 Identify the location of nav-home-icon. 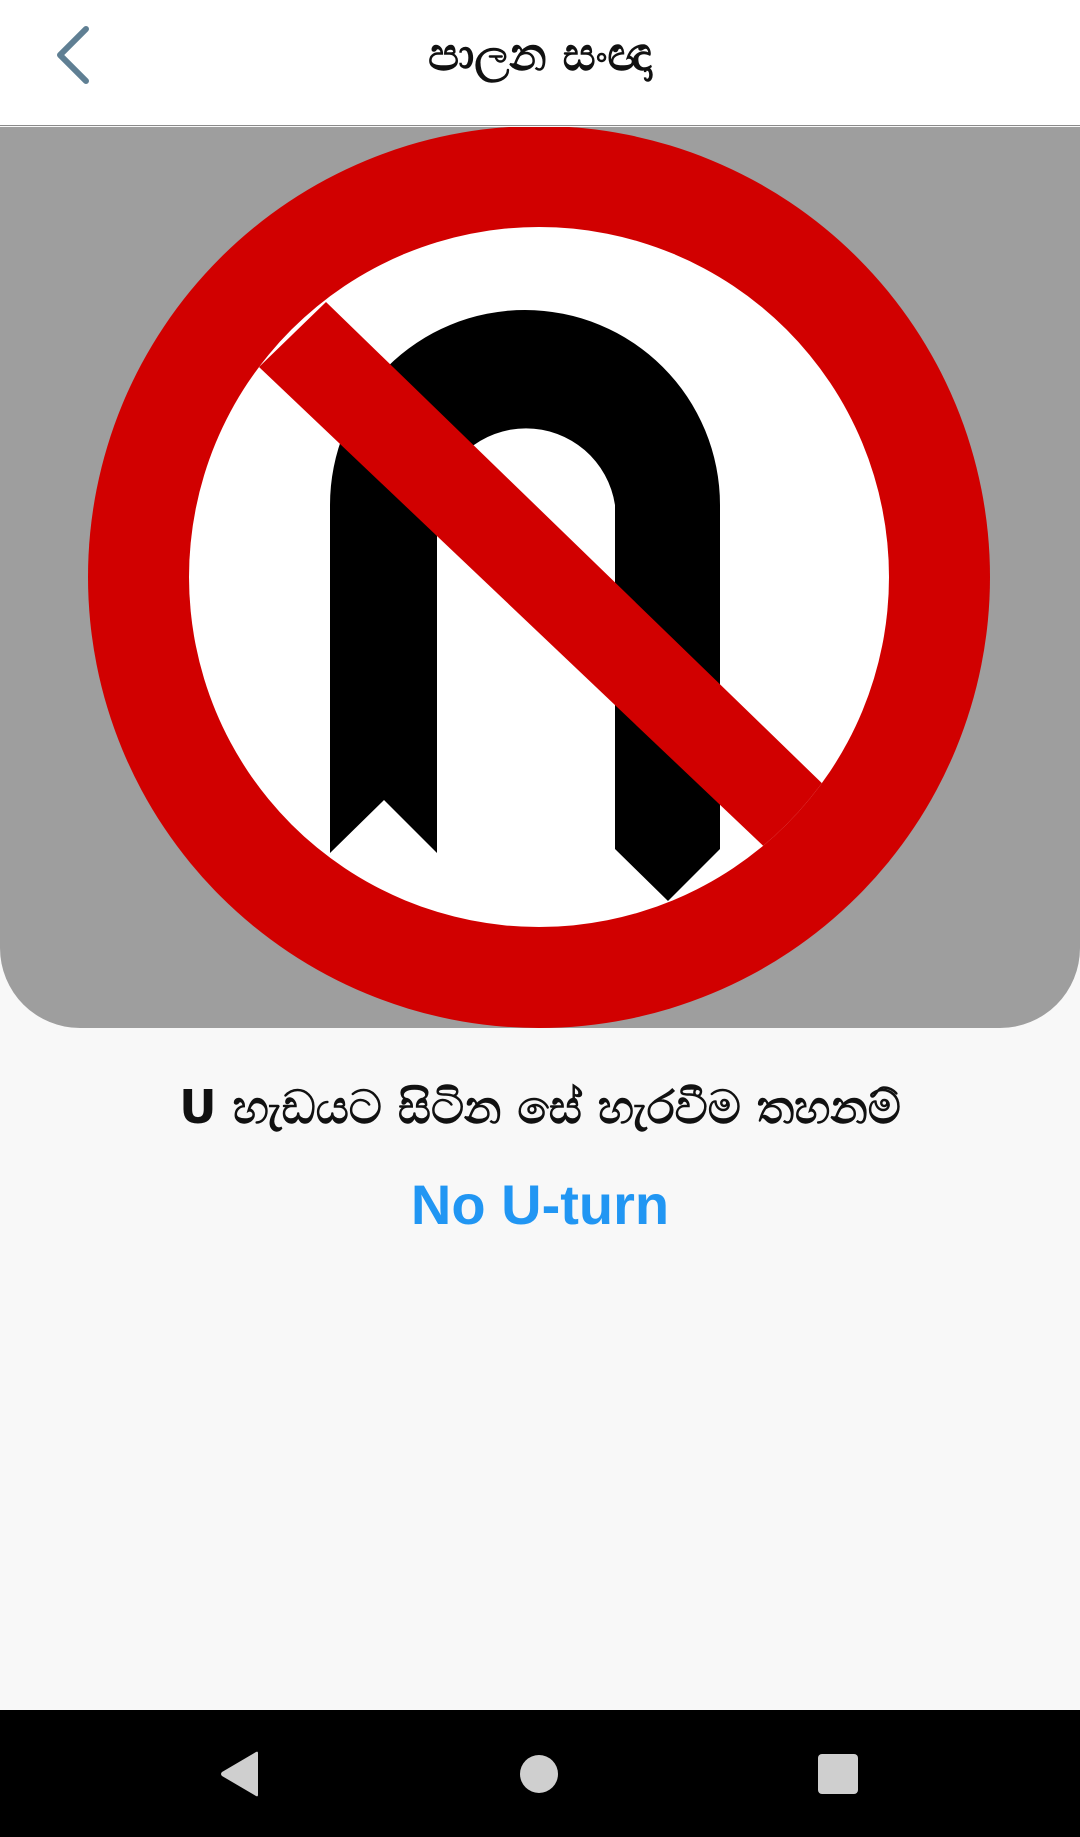
(539, 1773).